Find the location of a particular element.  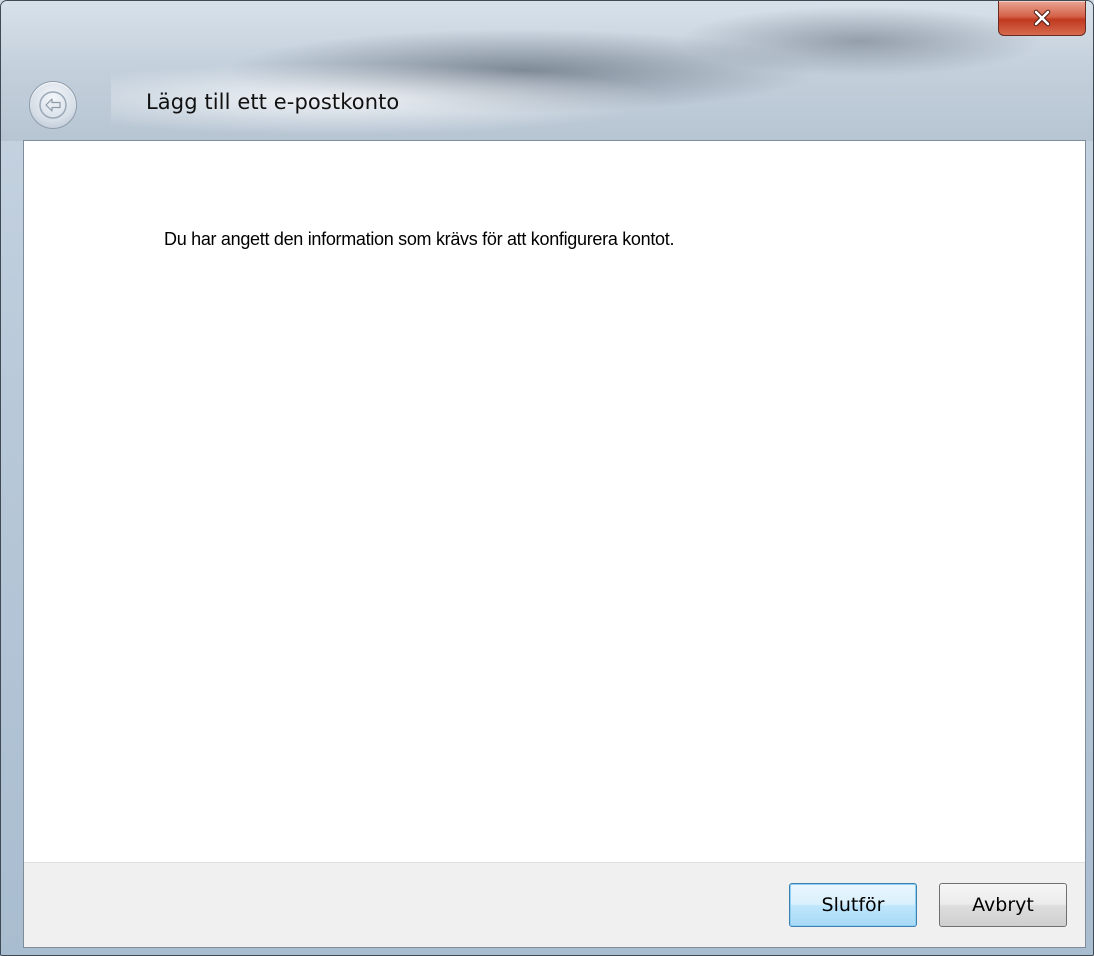

window-title: Lägg till ett e-postkonto is located at coordinates (273, 102).